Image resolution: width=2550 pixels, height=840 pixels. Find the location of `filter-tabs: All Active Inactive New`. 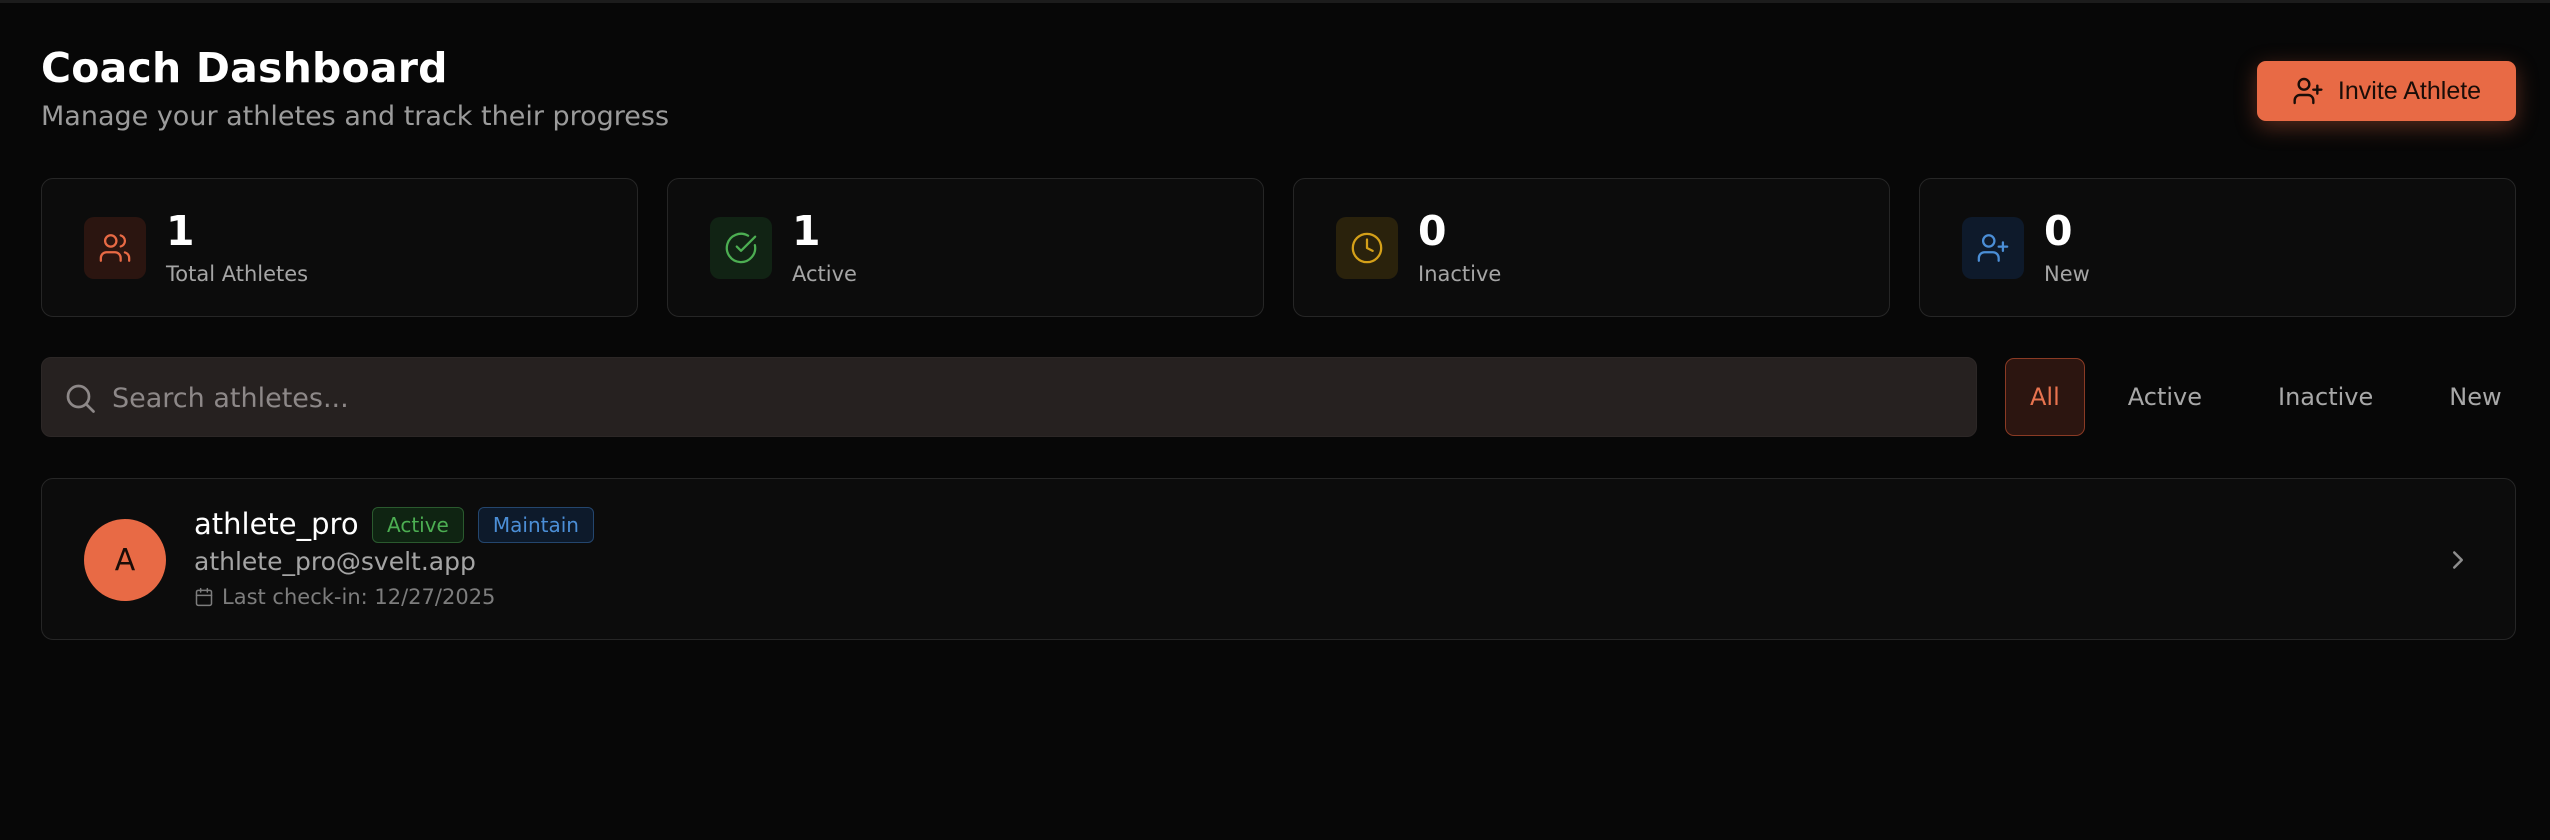

filter-tabs: All Active Inactive New is located at coordinates (2270, 397).